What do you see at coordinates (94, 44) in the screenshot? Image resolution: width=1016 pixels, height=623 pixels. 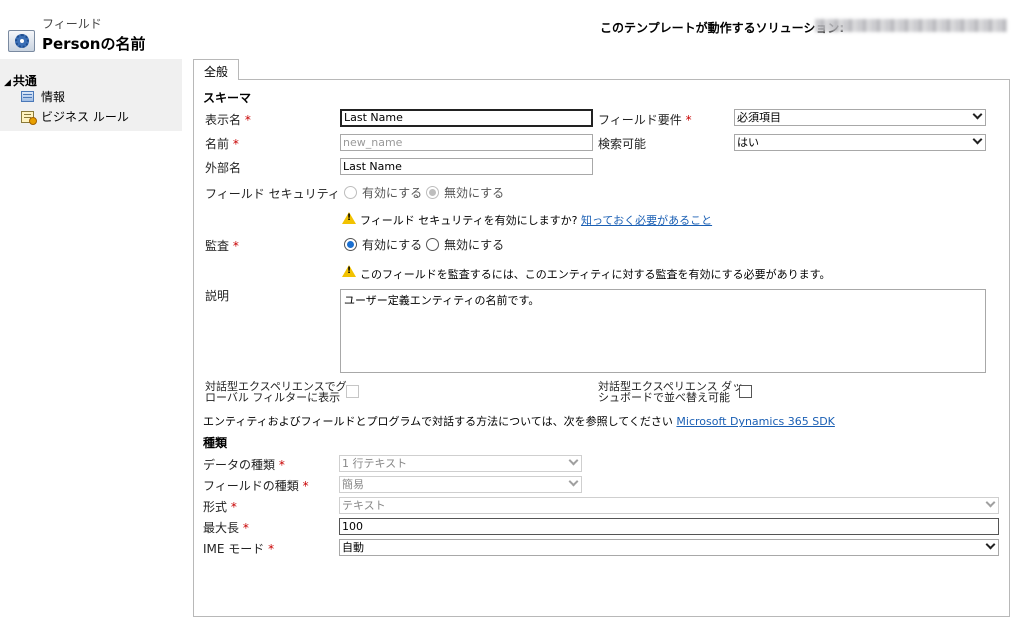 I see `page-title: Personの名前` at bounding box center [94, 44].